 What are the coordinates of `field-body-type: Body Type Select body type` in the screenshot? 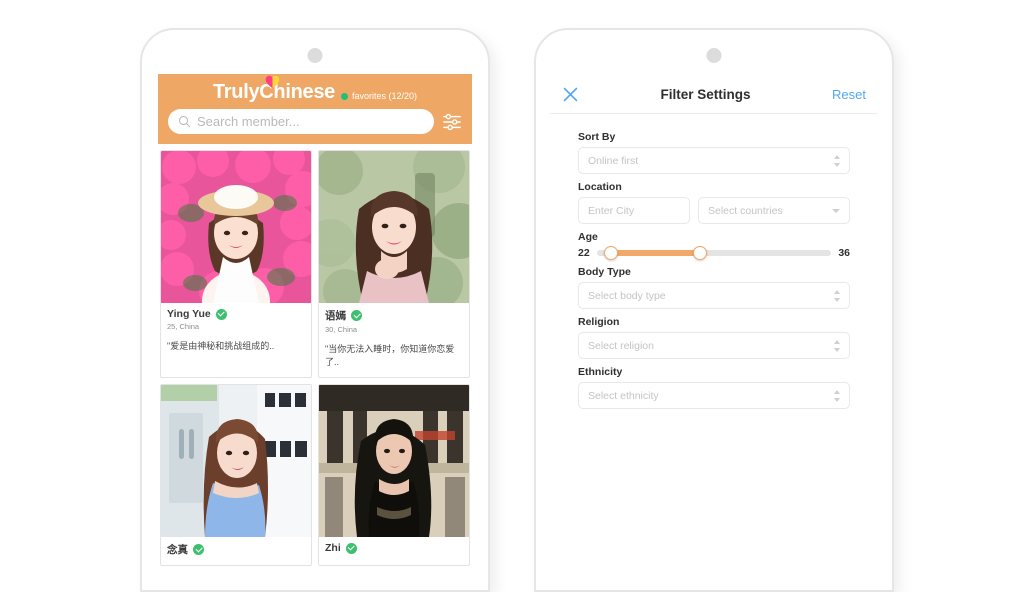 It's located at (714, 287).